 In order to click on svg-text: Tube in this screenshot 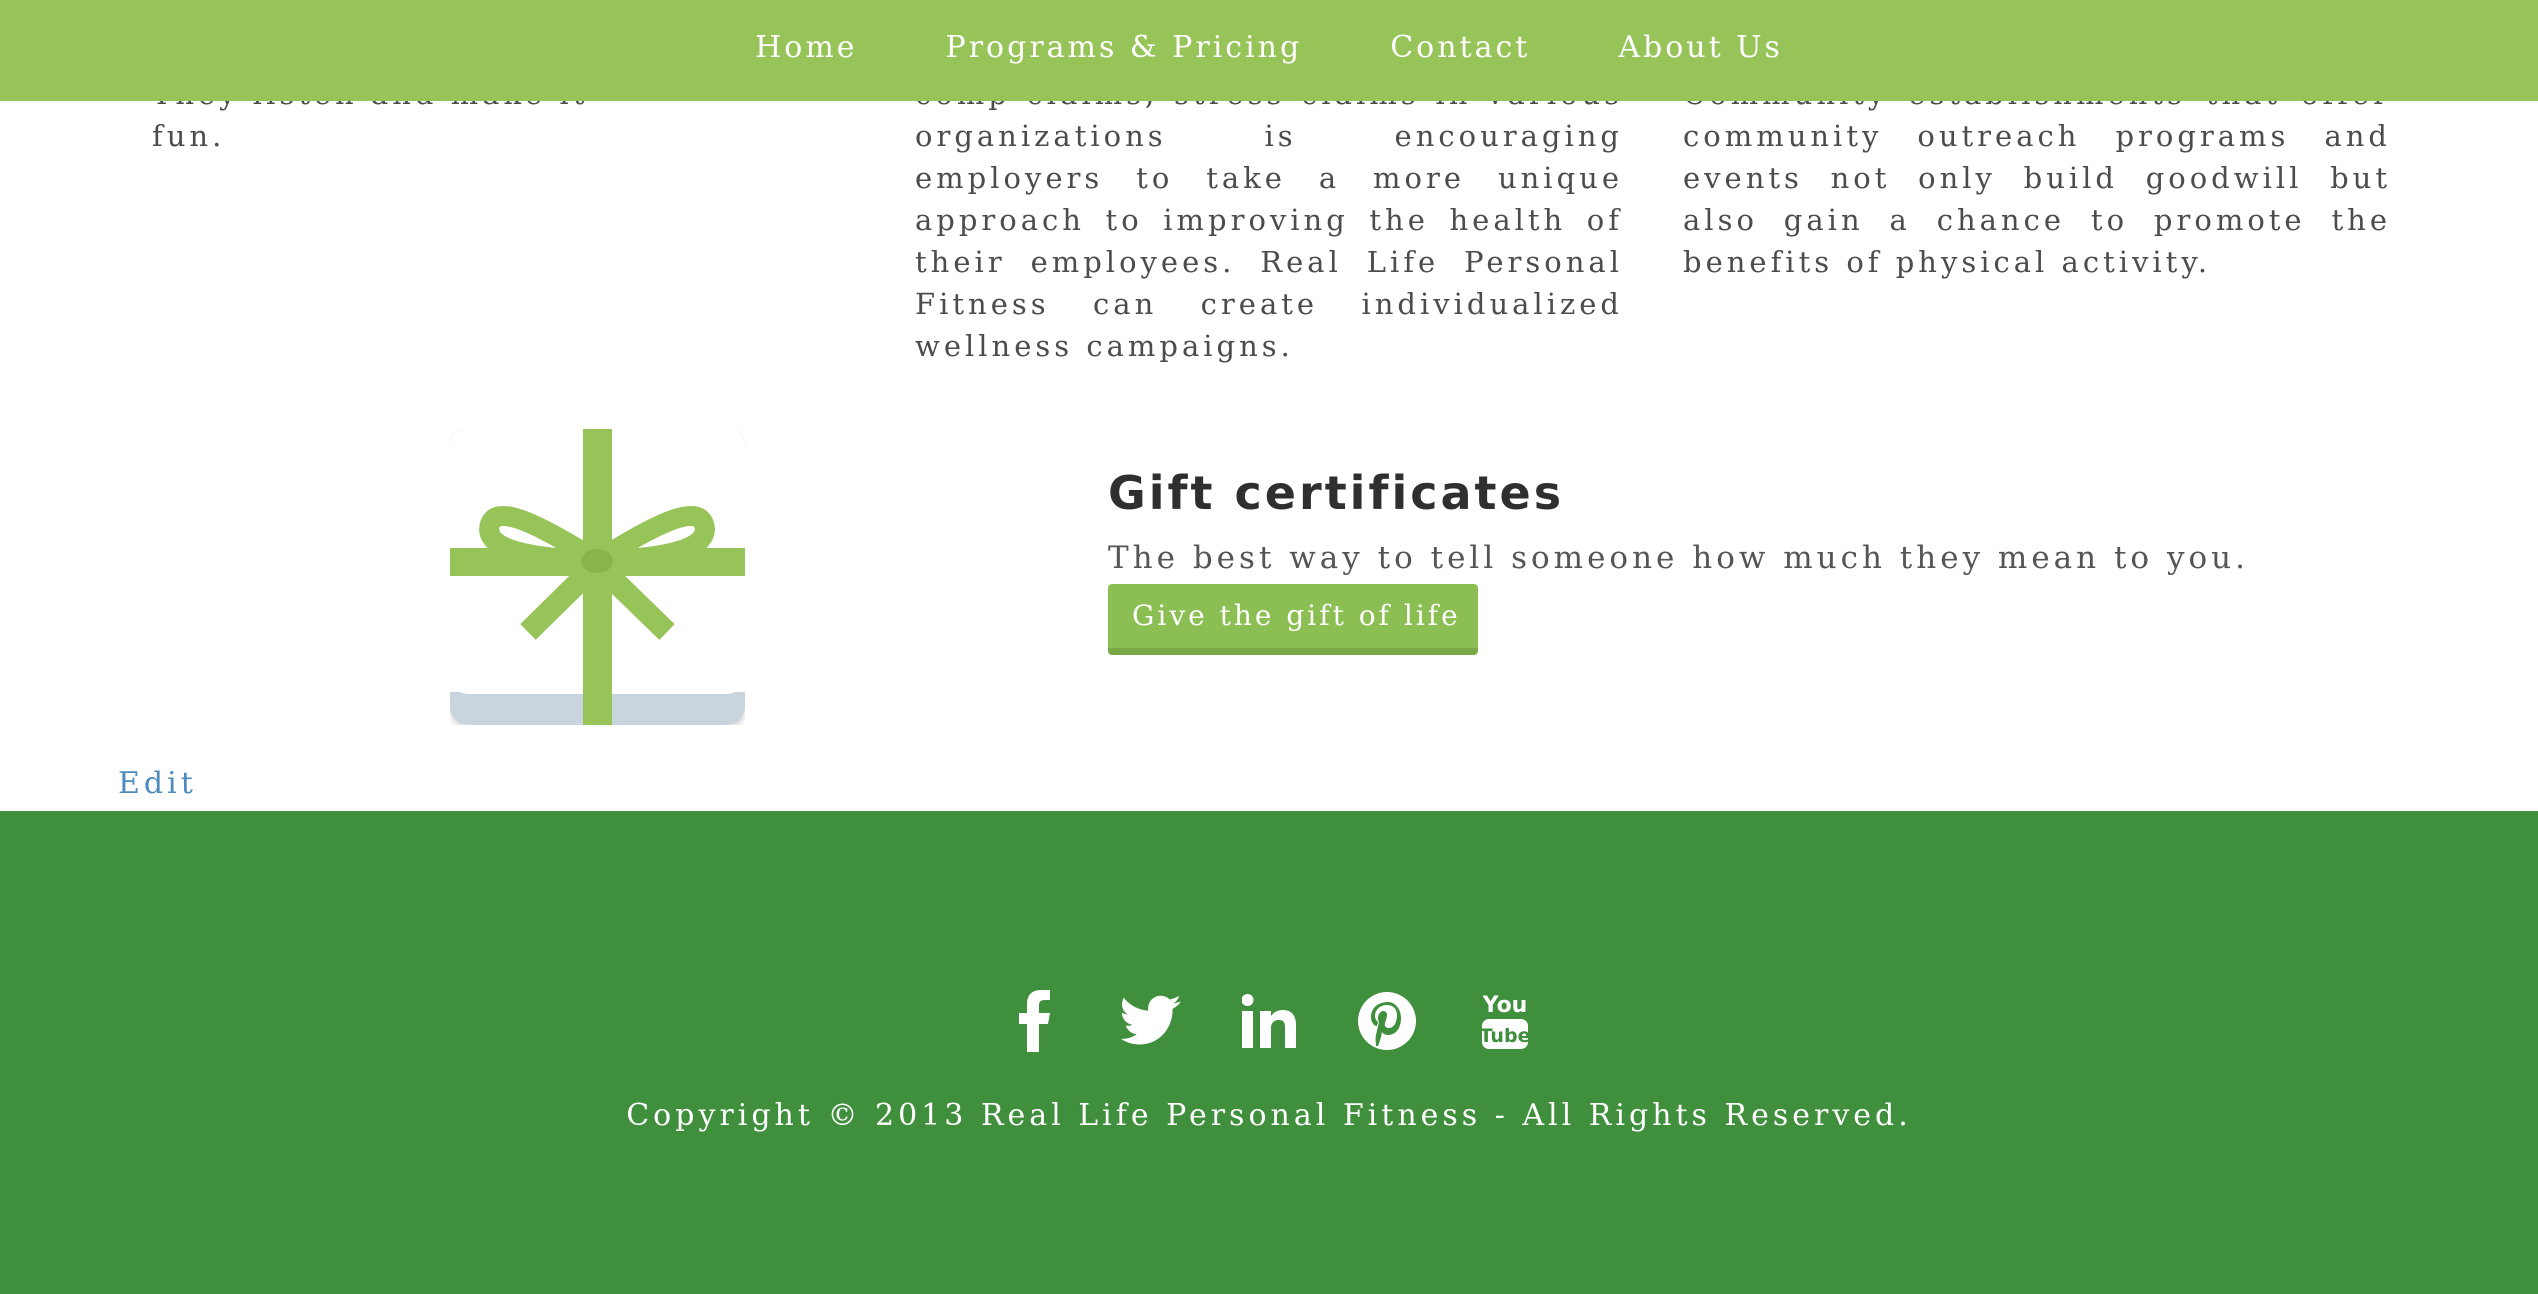, I will do `click(1505, 1036)`.